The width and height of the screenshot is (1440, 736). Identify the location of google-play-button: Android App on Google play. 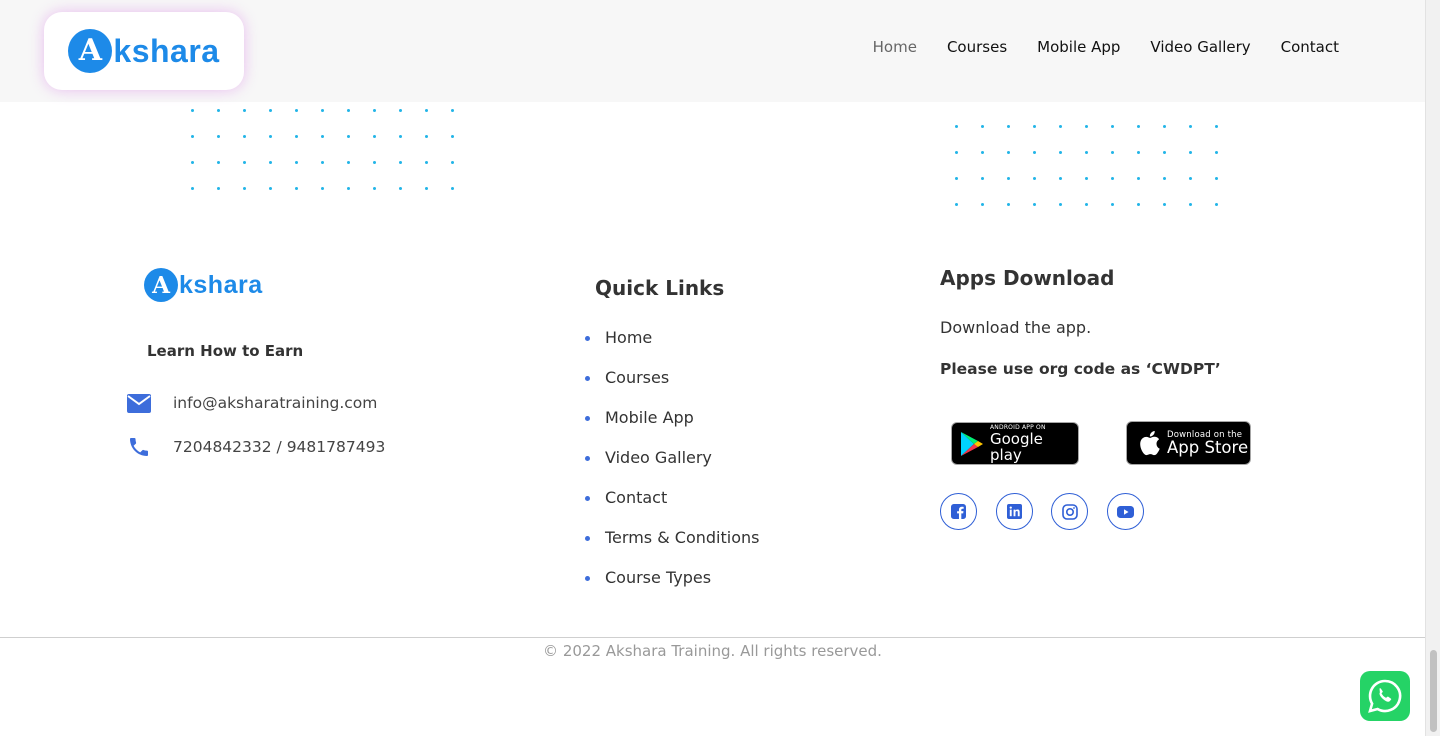
(1015, 443).